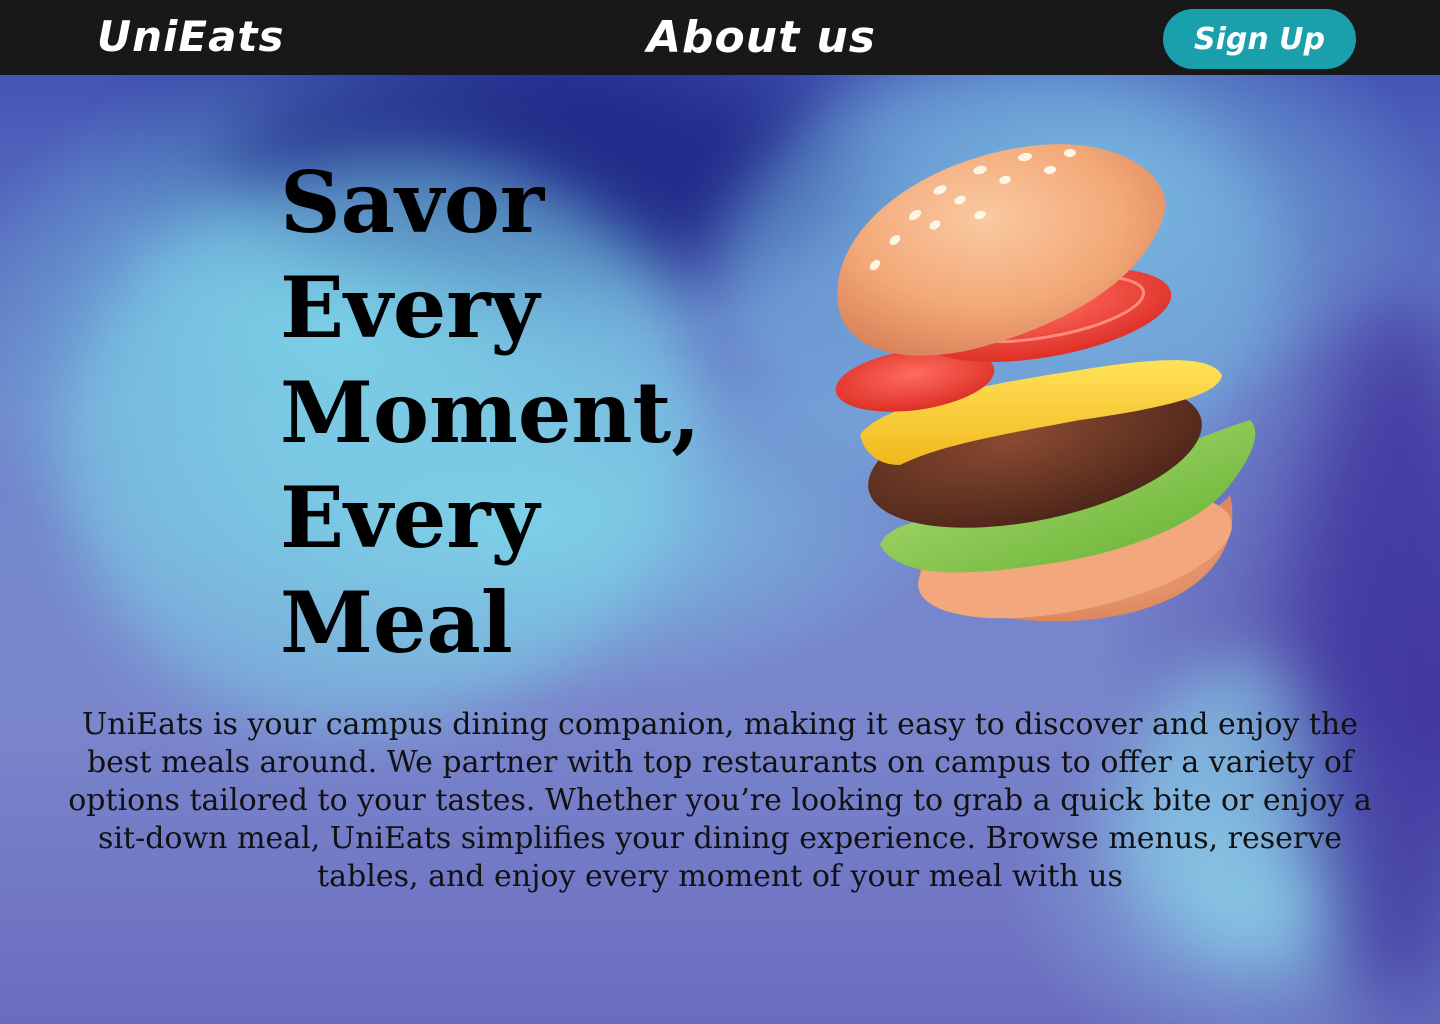  I want to click on top-nav-bar: UniEats About us Sign Up, so click(720, 37).